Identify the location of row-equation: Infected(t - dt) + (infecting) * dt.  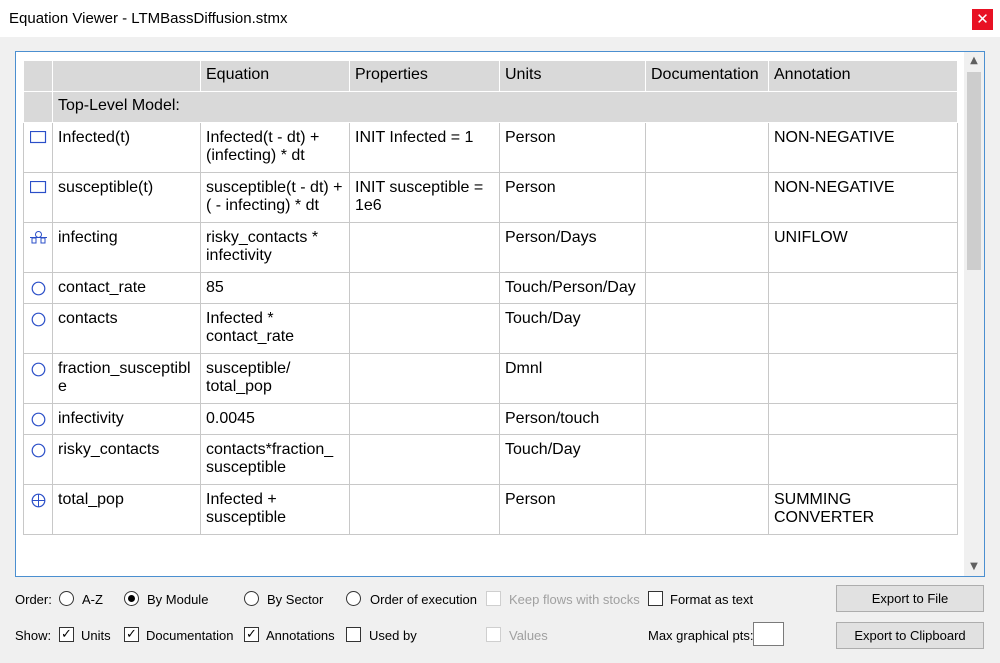
(275, 147).